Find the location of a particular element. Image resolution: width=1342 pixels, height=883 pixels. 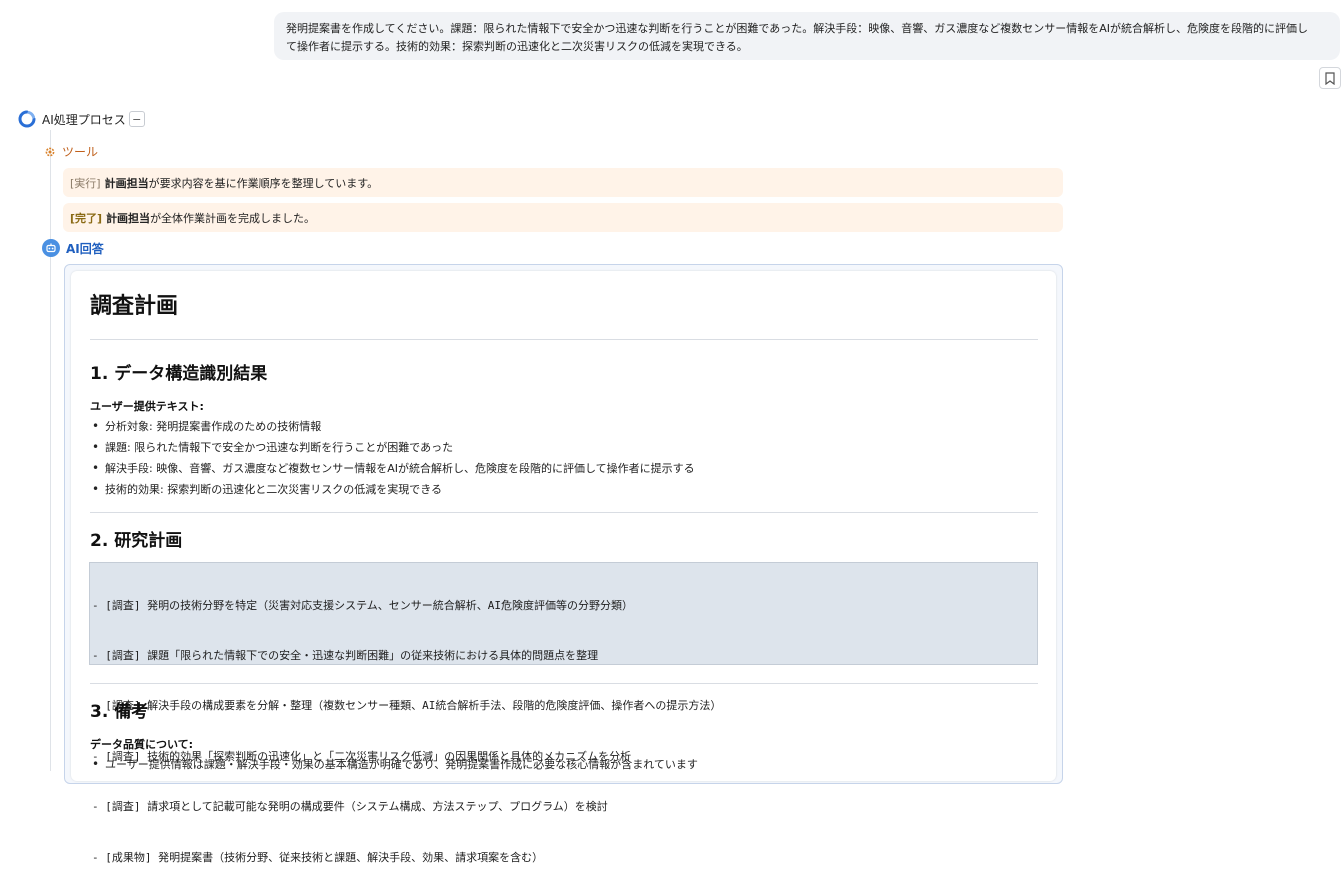

section-sub-label: データ品質について: is located at coordinates (142, 744).